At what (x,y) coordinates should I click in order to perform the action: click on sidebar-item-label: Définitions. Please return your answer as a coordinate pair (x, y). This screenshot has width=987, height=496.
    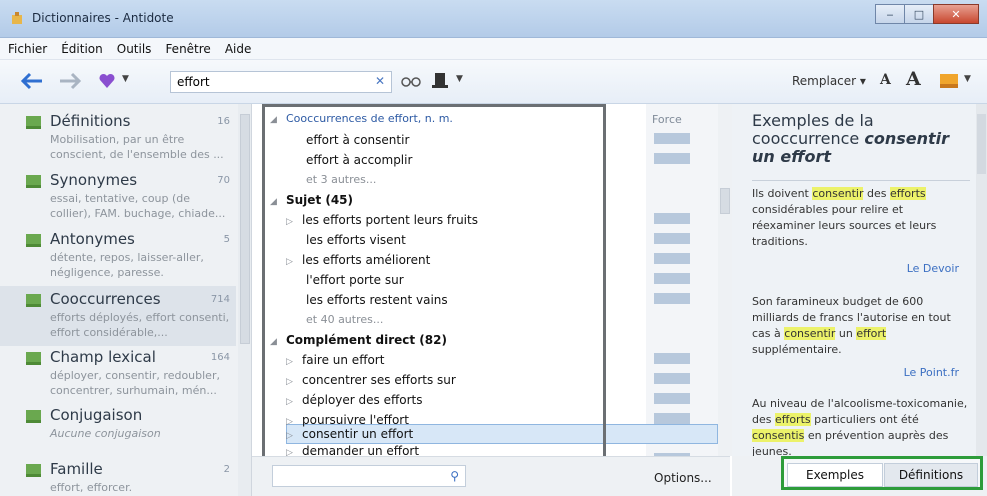
    Looking at the image, I should click on (90, 121).